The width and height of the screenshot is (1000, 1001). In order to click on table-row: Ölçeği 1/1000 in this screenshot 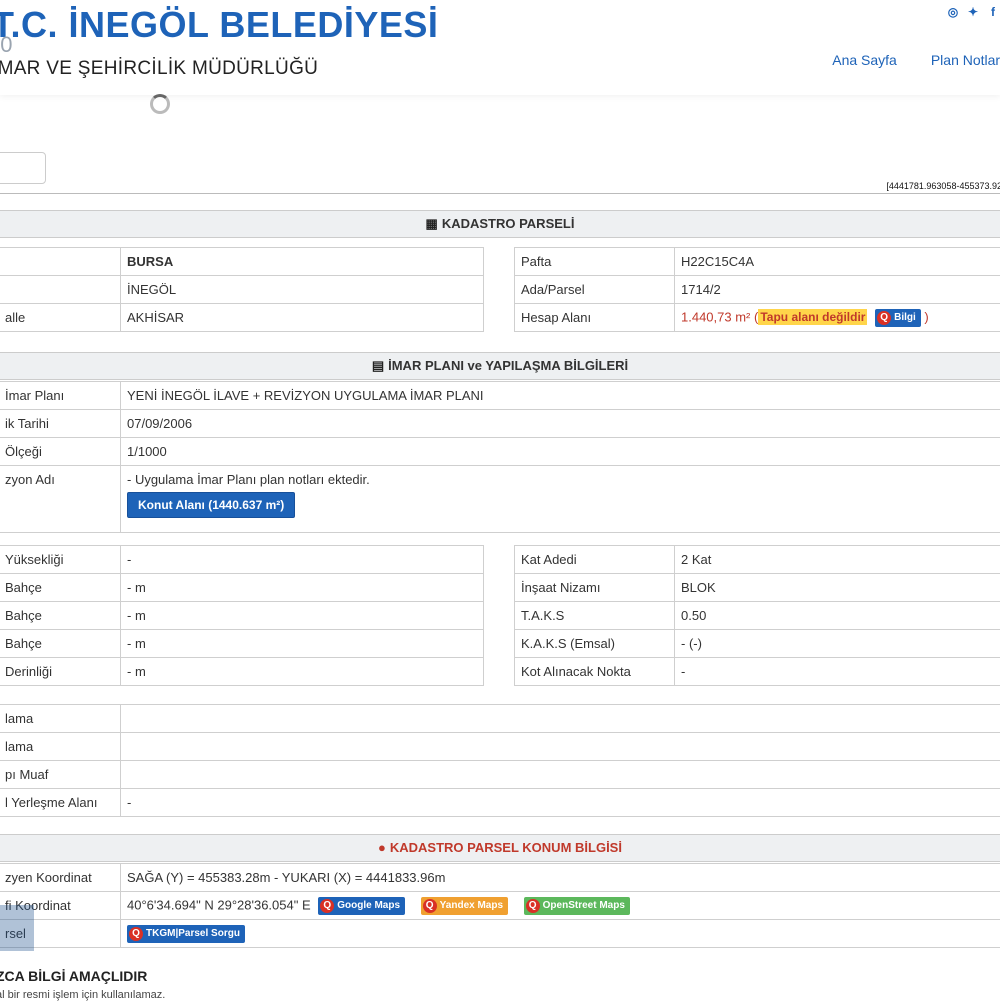, I will do `click(500, 452)`.